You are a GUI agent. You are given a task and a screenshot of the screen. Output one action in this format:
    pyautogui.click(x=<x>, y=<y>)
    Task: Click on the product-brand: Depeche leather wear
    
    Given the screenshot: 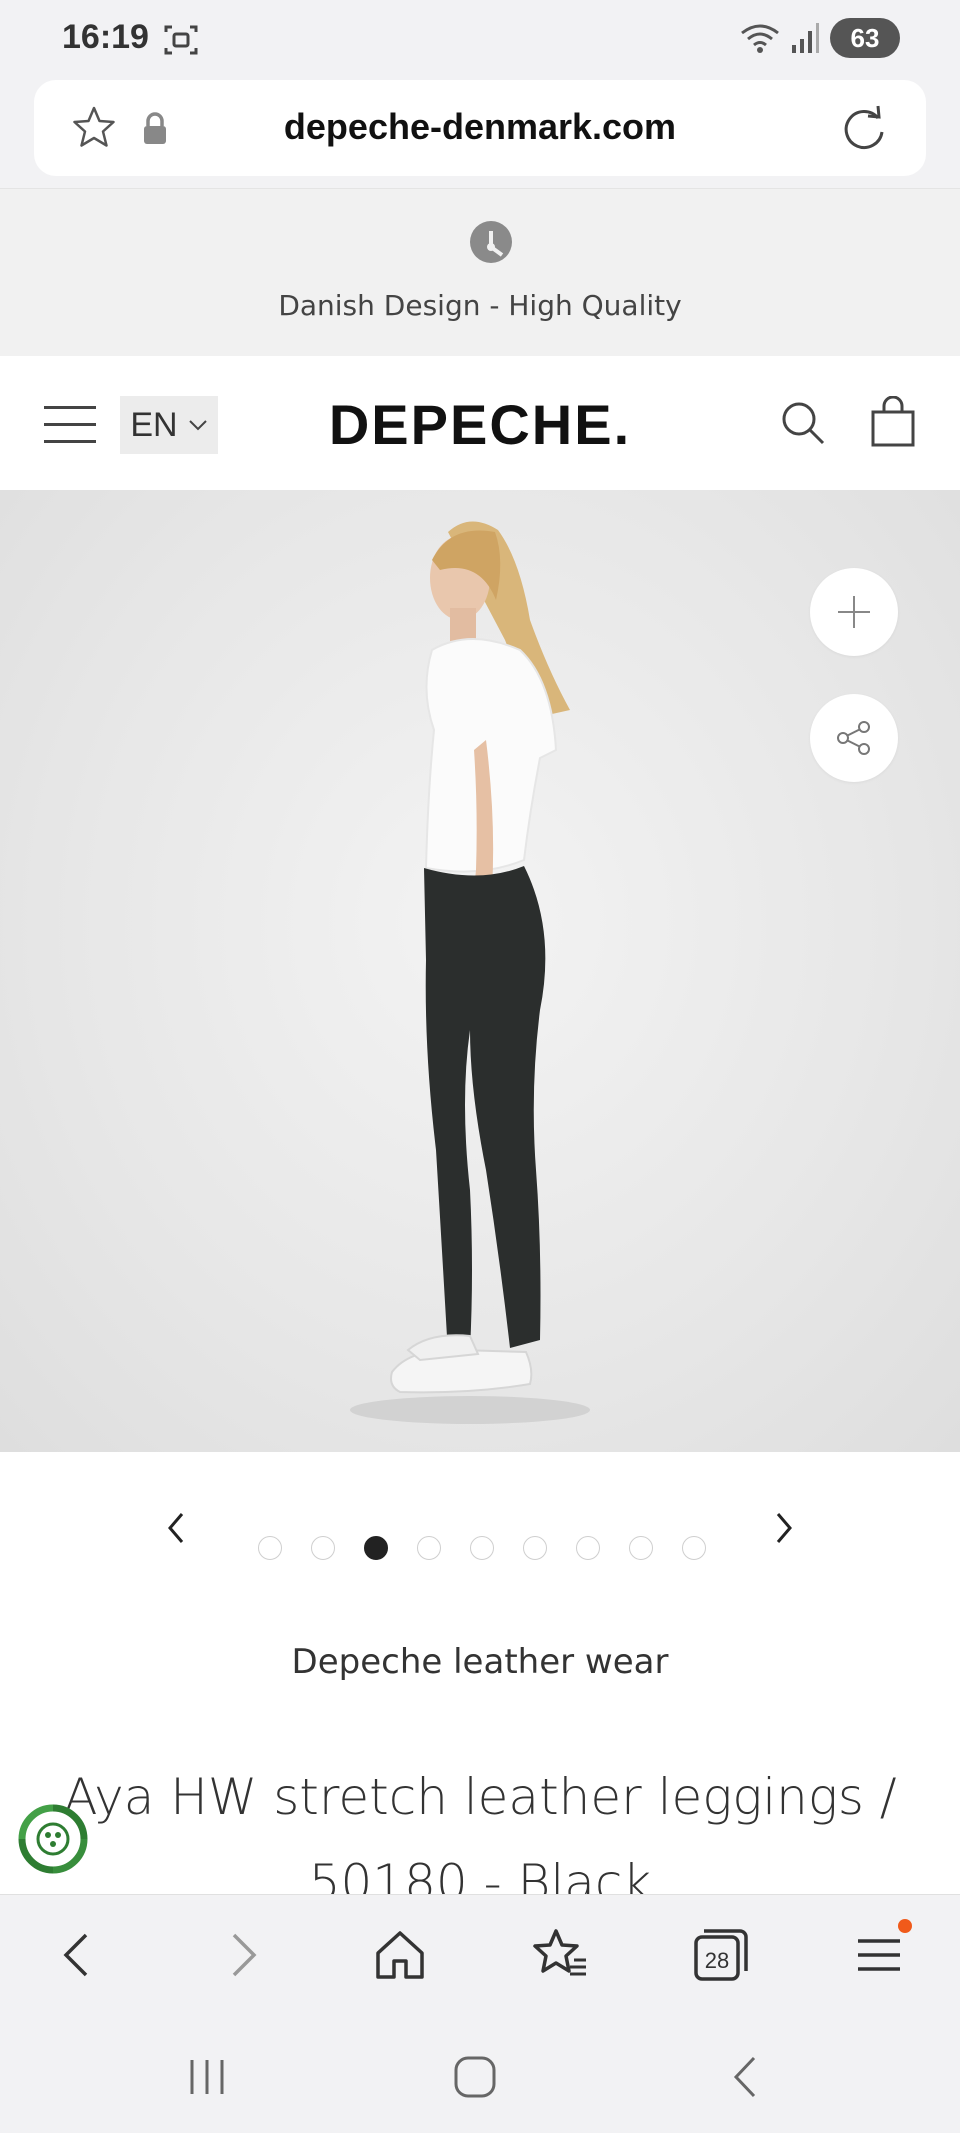 What is the action you would take?
    pyautogui.click(x=480, y=1662)
    